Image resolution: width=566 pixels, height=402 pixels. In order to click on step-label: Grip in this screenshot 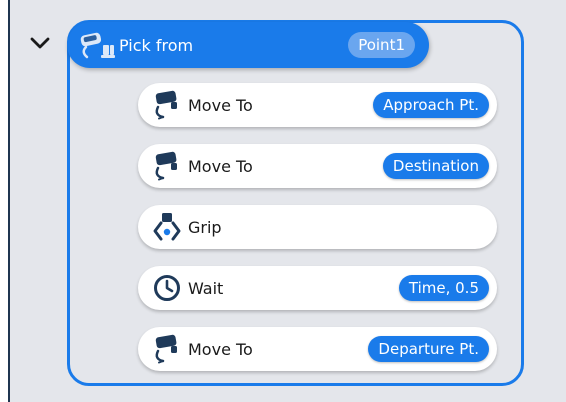, I will do `click(205, 227)`.